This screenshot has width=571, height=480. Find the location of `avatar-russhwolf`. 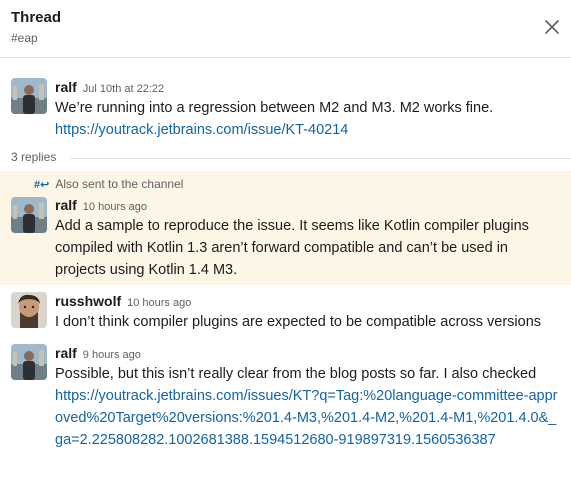

avatar-russhwolf is located at coordinates (29, 310).